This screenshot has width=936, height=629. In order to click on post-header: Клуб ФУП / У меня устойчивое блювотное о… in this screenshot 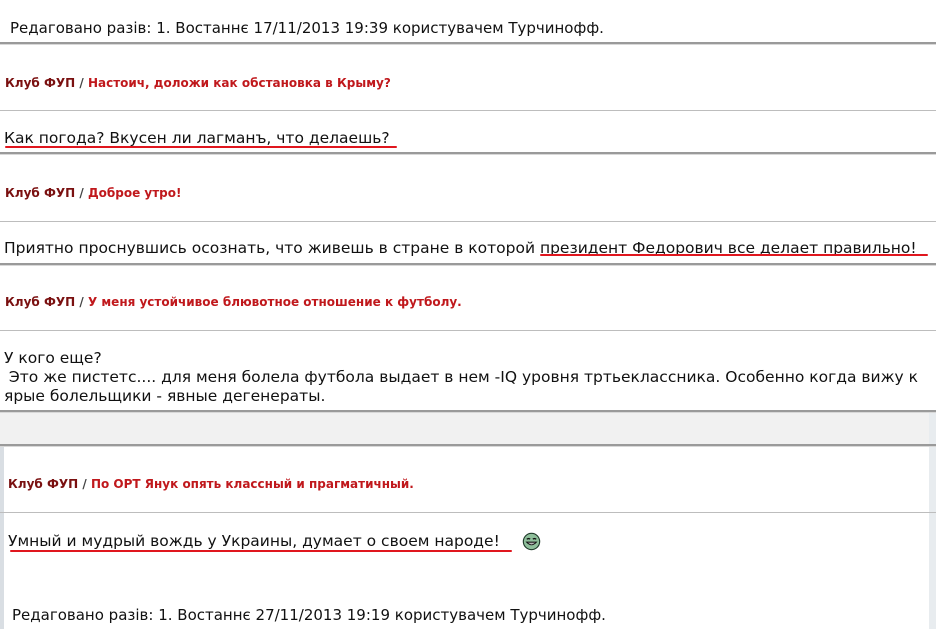, I will do `click(233, 302)`.